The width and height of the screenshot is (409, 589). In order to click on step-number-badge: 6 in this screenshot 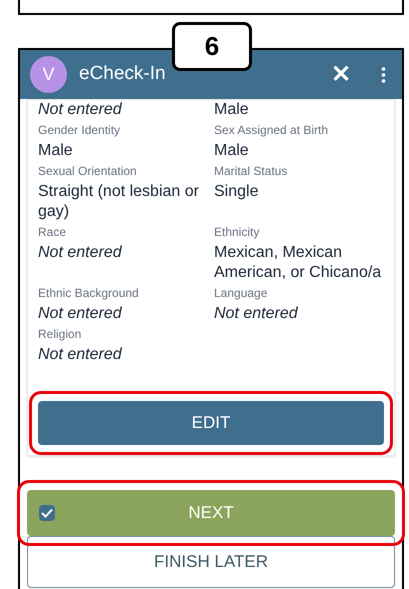, I will do `click(212, 46)`.